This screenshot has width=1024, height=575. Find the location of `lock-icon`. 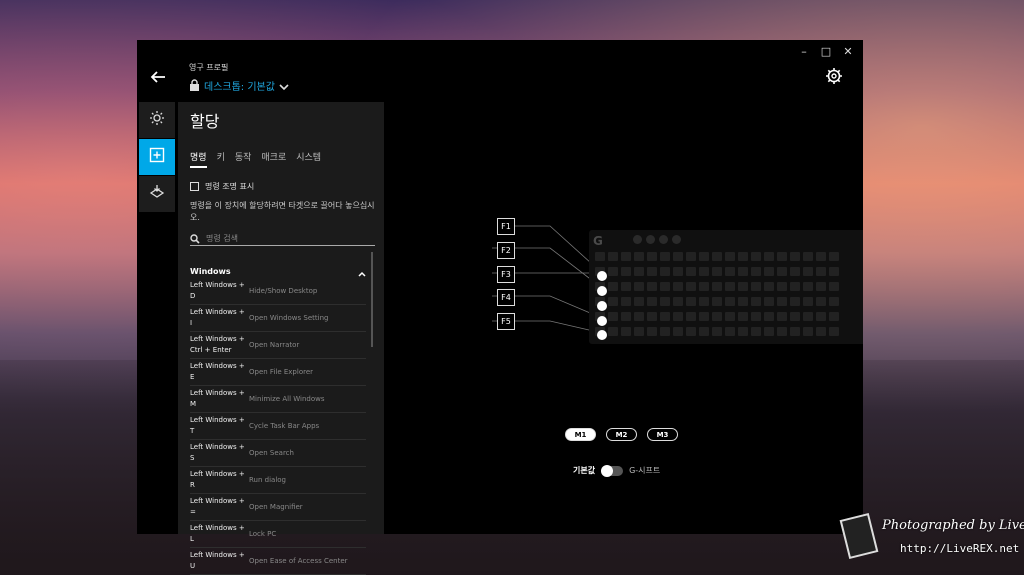

lock-icon is located at coordinates (194, 85).